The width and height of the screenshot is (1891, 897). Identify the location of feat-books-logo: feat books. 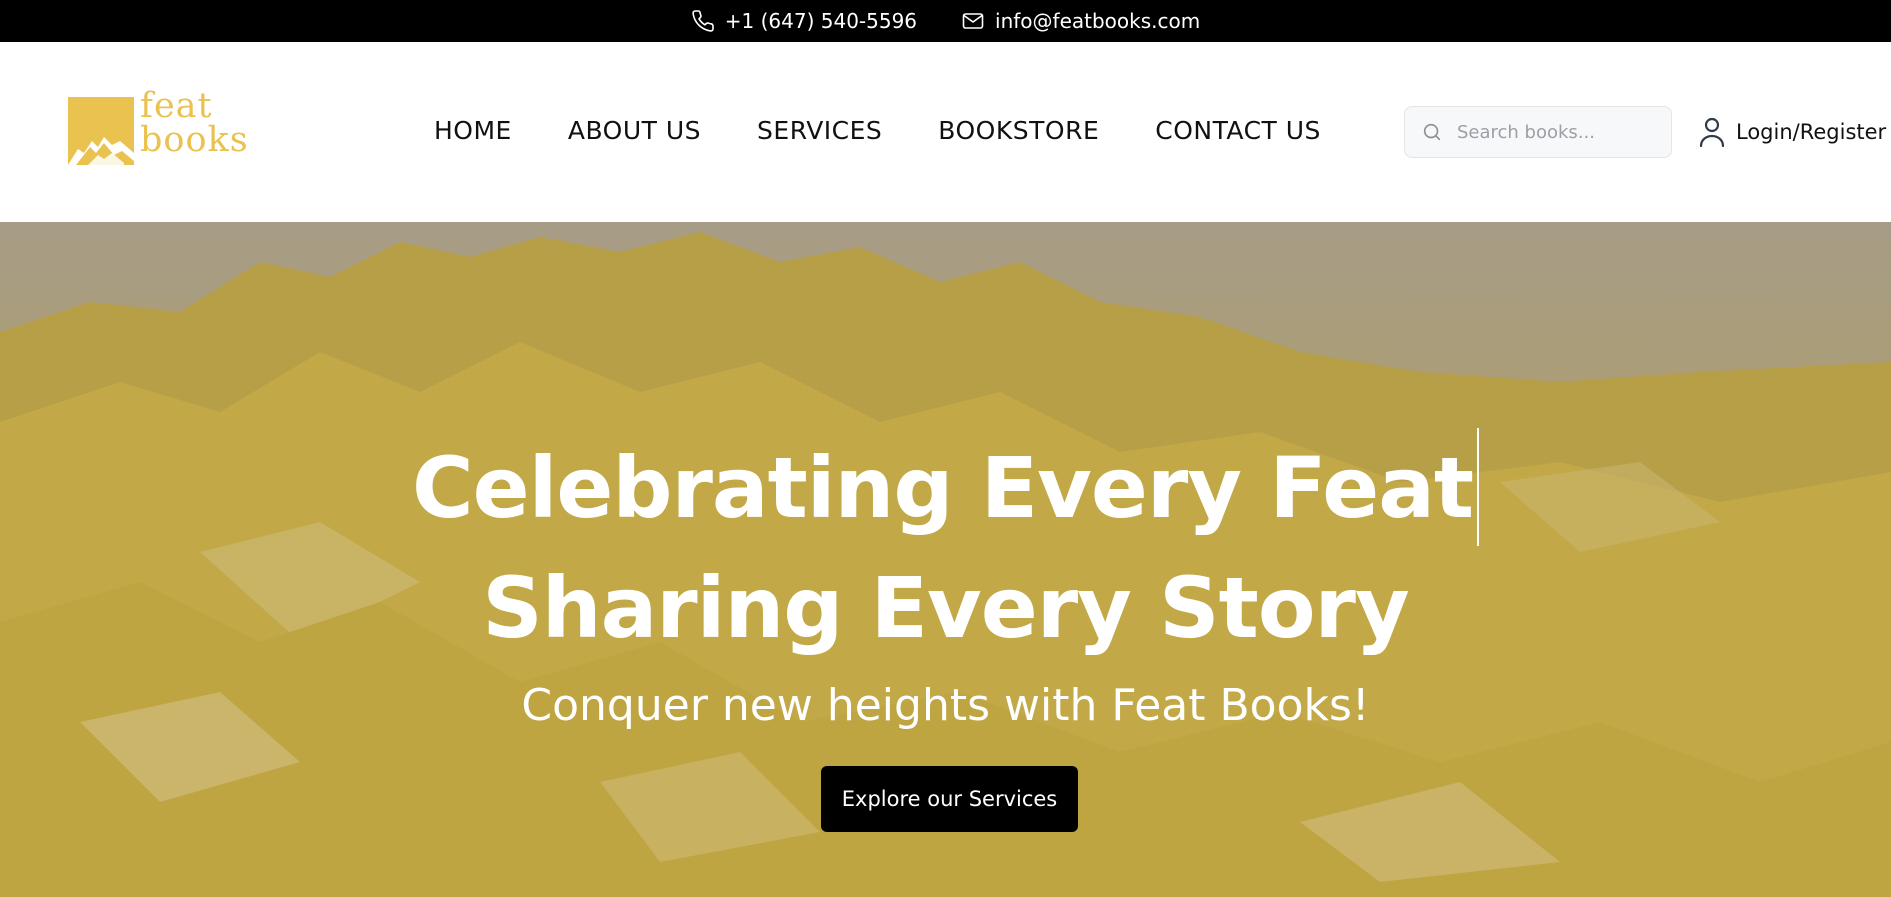
(163, 129).